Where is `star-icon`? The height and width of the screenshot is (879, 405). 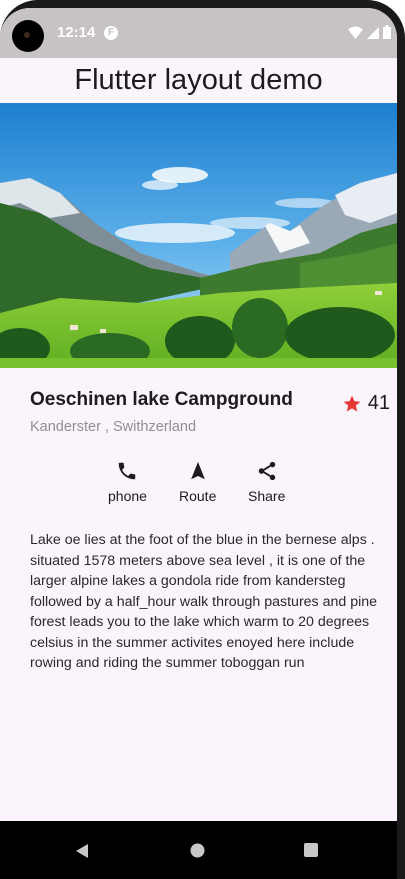 star-icon is located at coordinates (352, 404).